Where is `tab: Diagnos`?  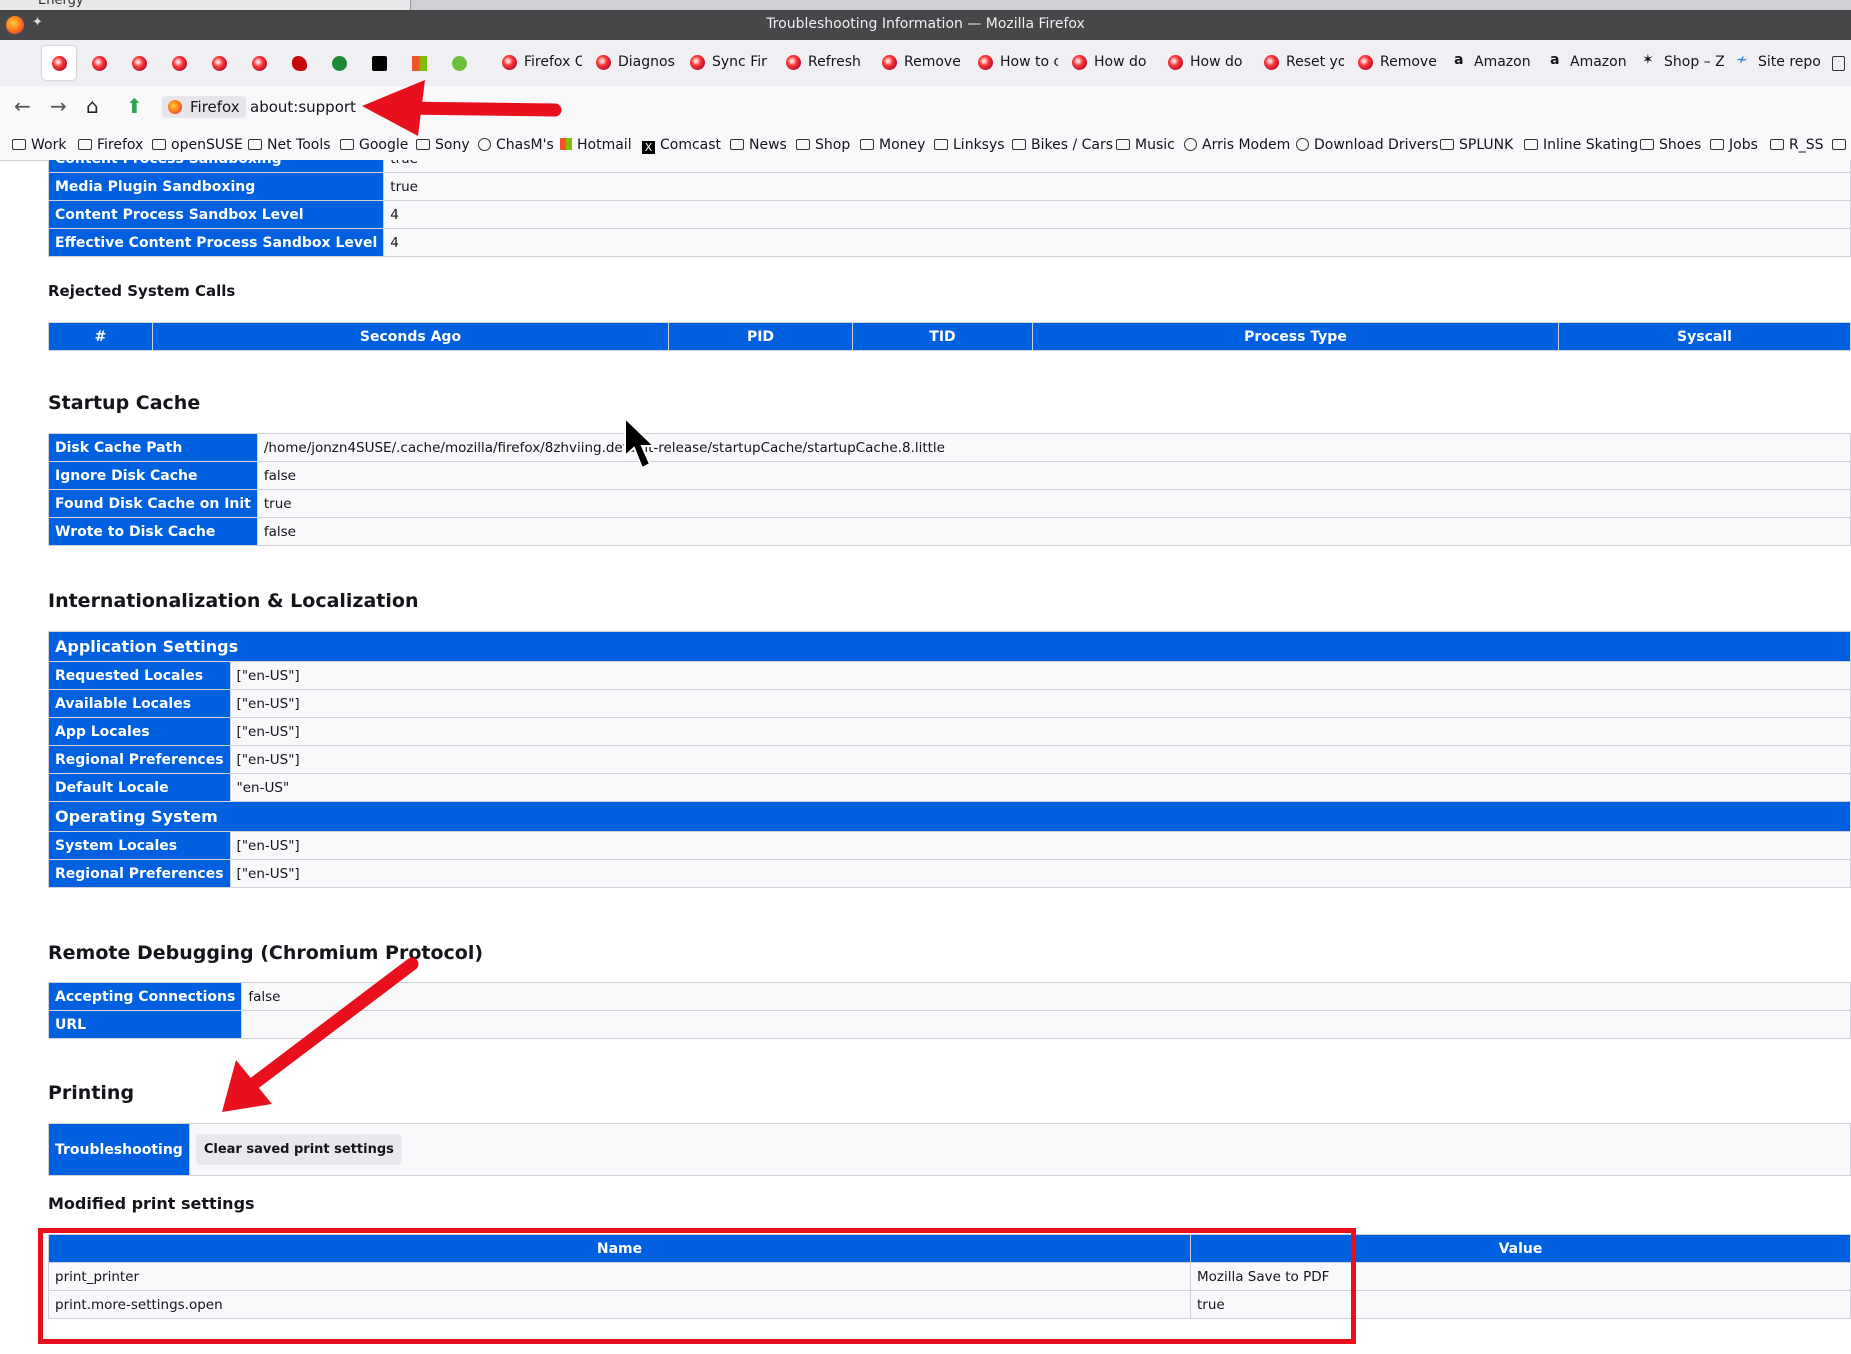
tab: Diagnos is located at coordinates (636, 63).